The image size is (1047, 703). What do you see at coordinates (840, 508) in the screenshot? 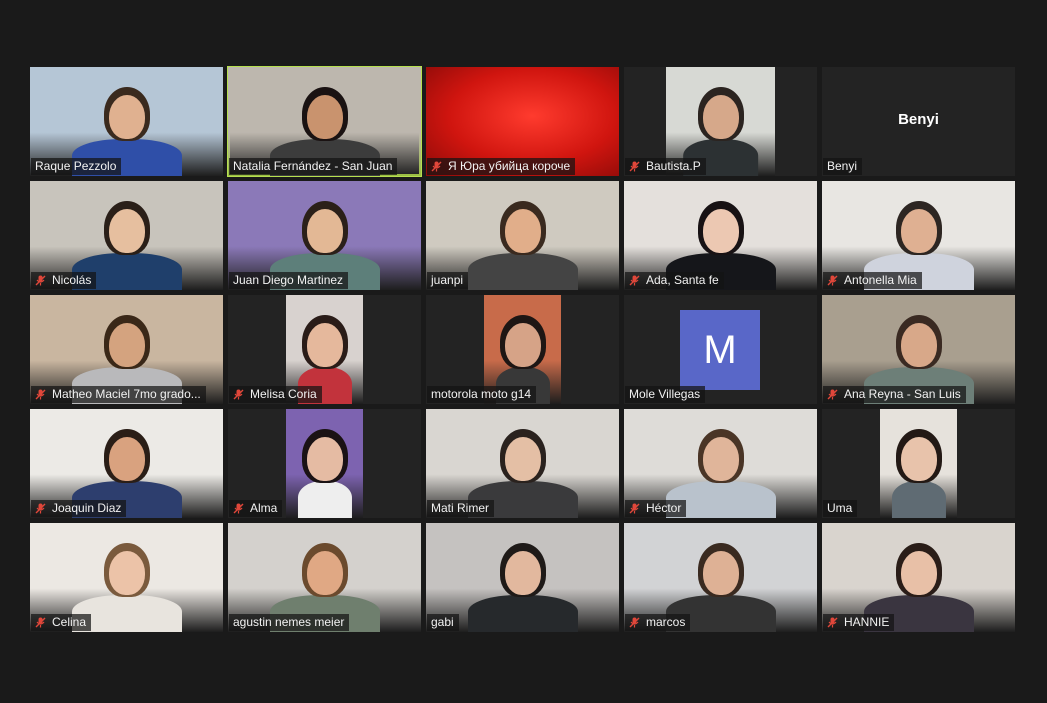
I see `participant-name-tag: Uma` at bounding box center [840, 508].